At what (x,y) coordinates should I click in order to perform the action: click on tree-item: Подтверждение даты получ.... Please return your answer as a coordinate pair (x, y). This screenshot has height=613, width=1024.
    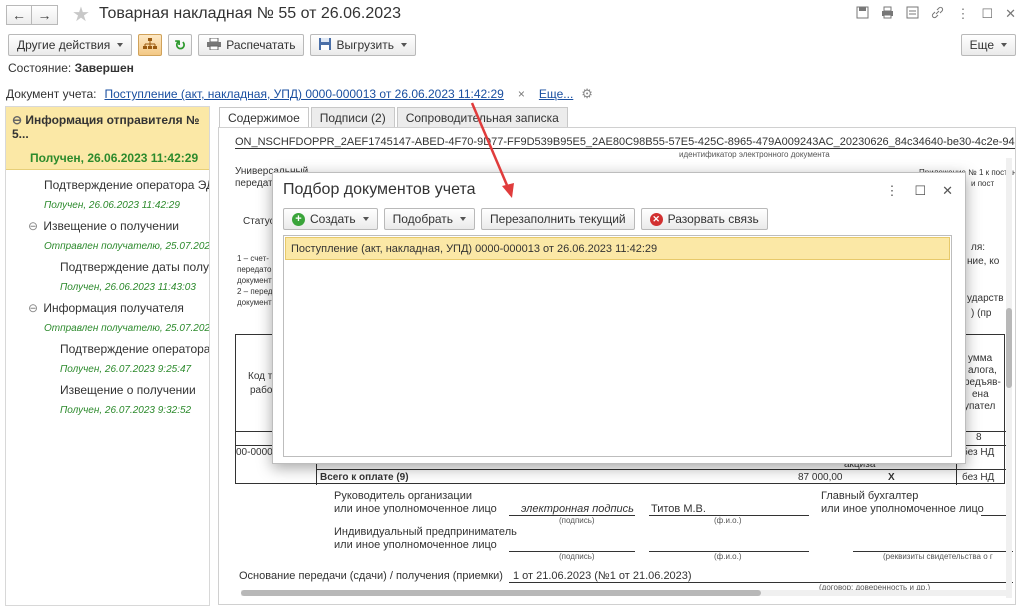
    Looking at the image, I should click on (107, 267).